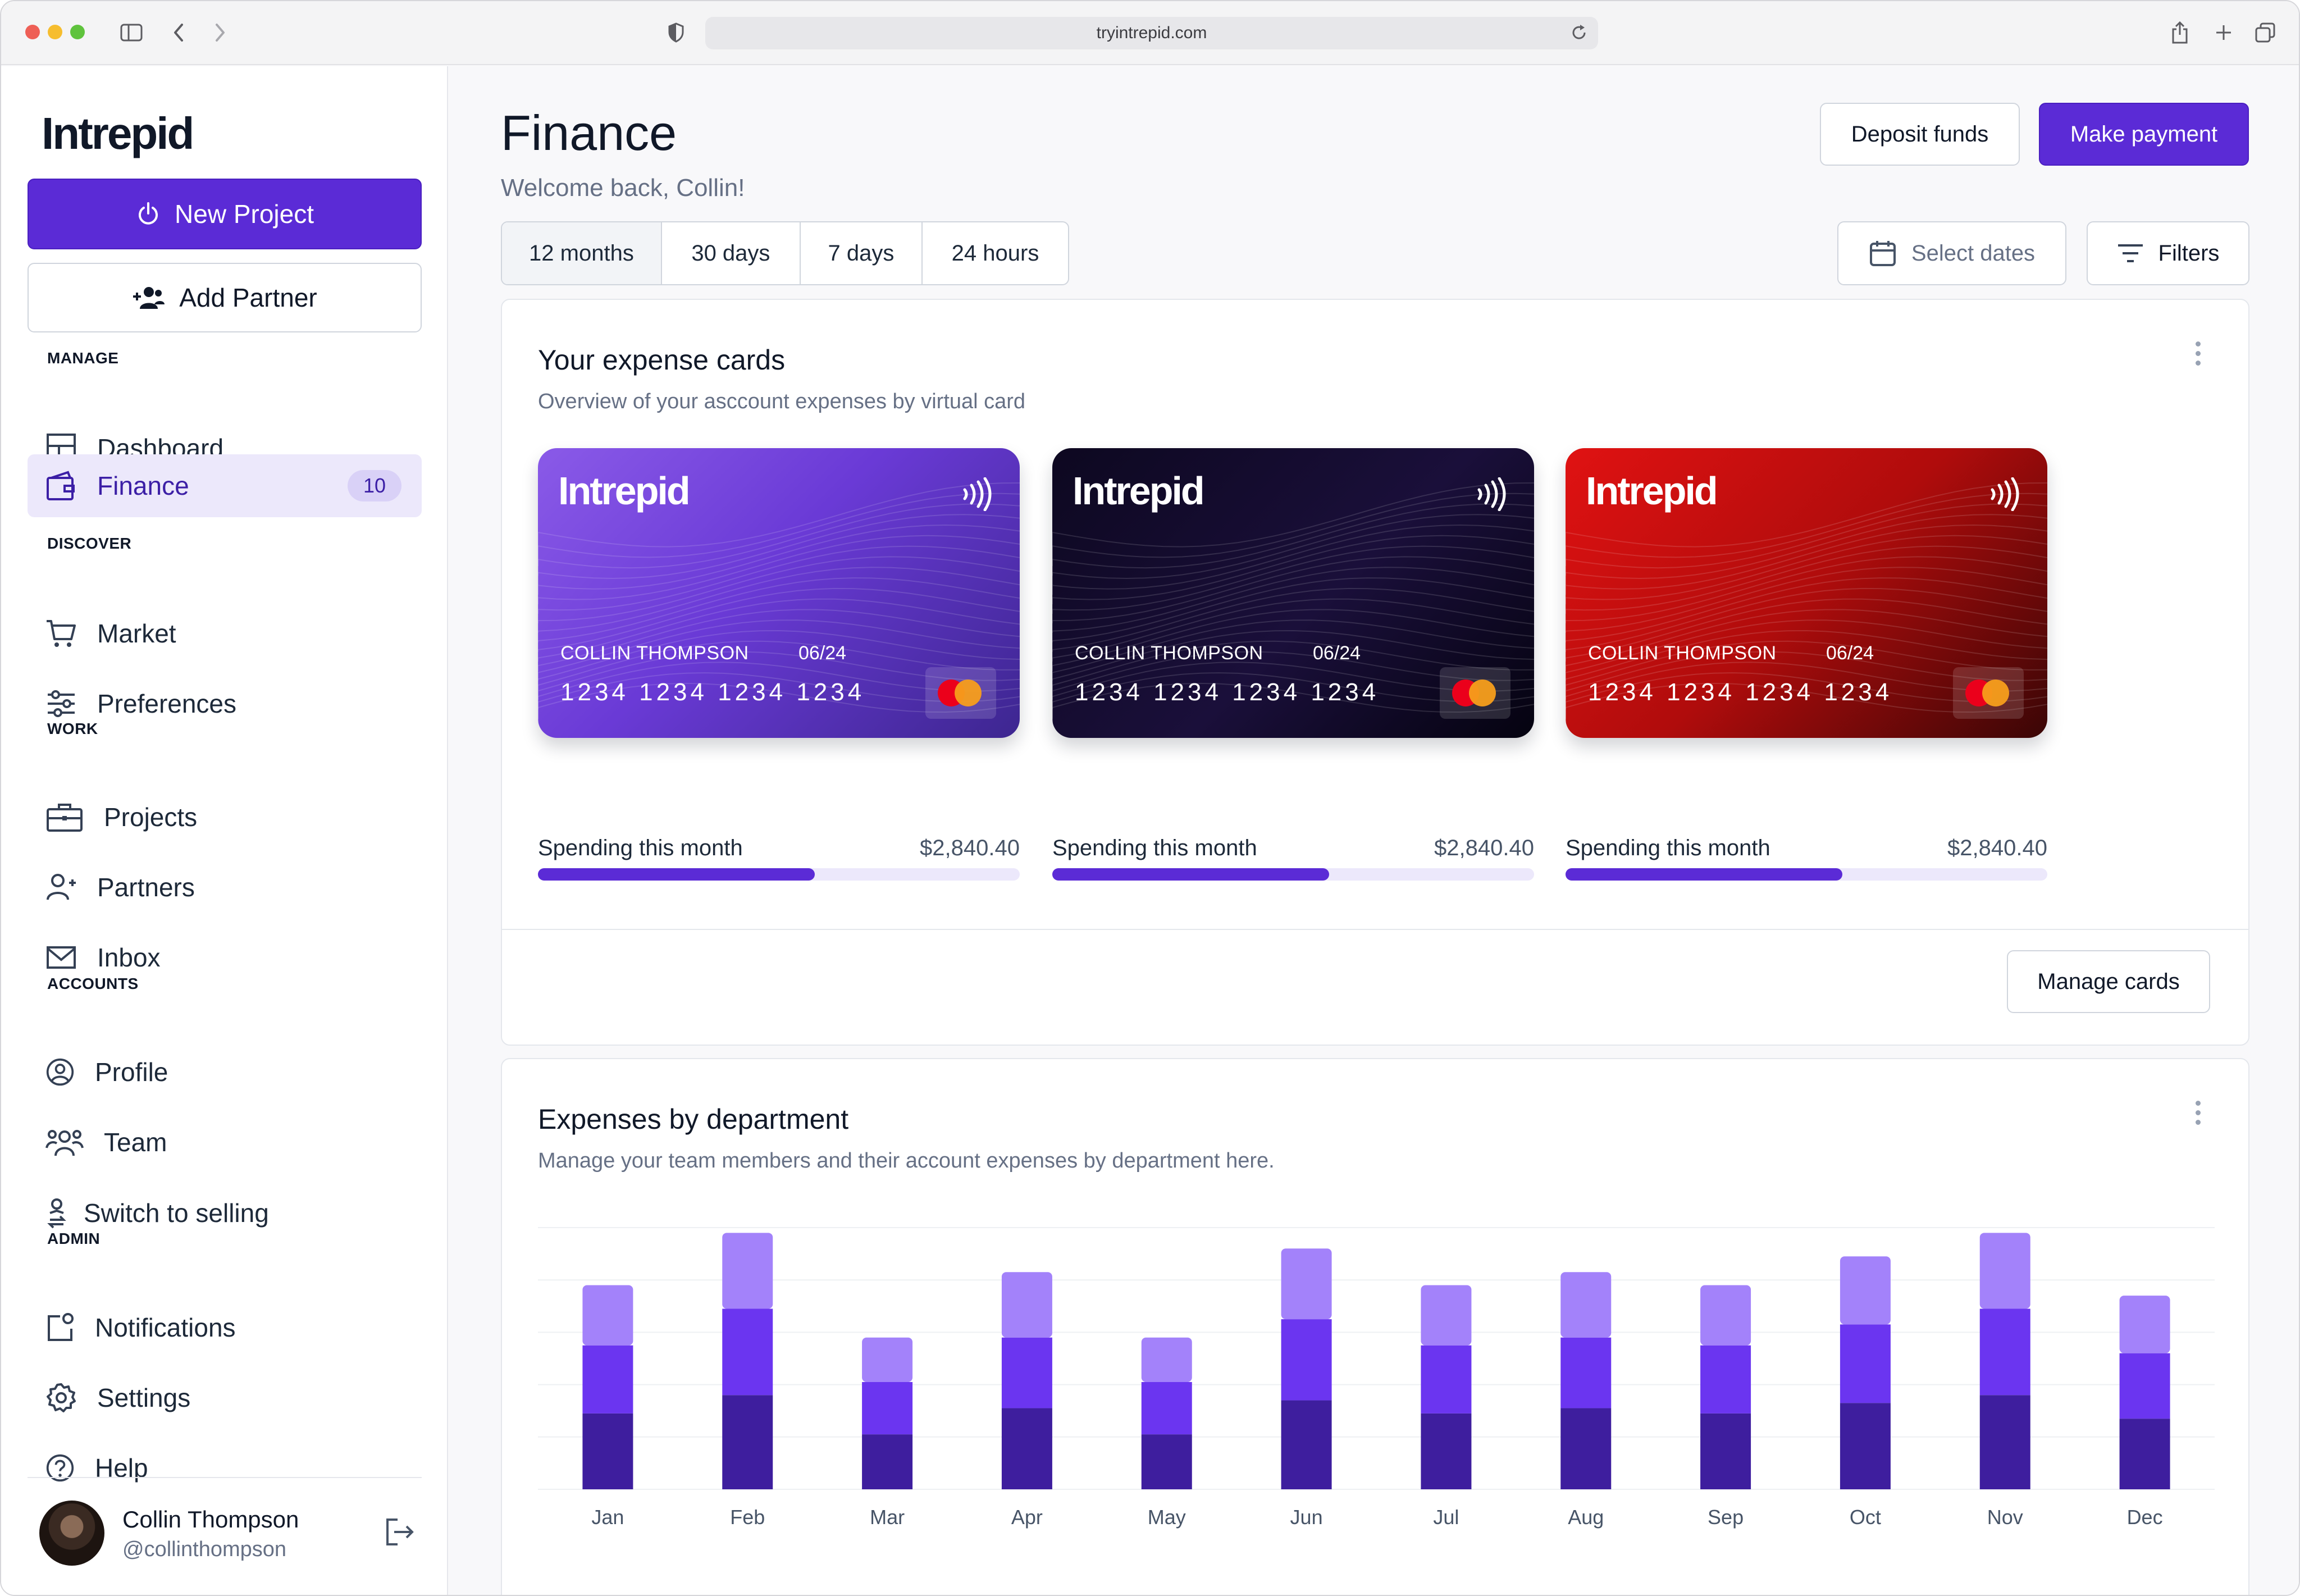 Image resolution: width=2300 pixels, height=1596 pixels. I want to click on add-user-icon, so click(149, 298).